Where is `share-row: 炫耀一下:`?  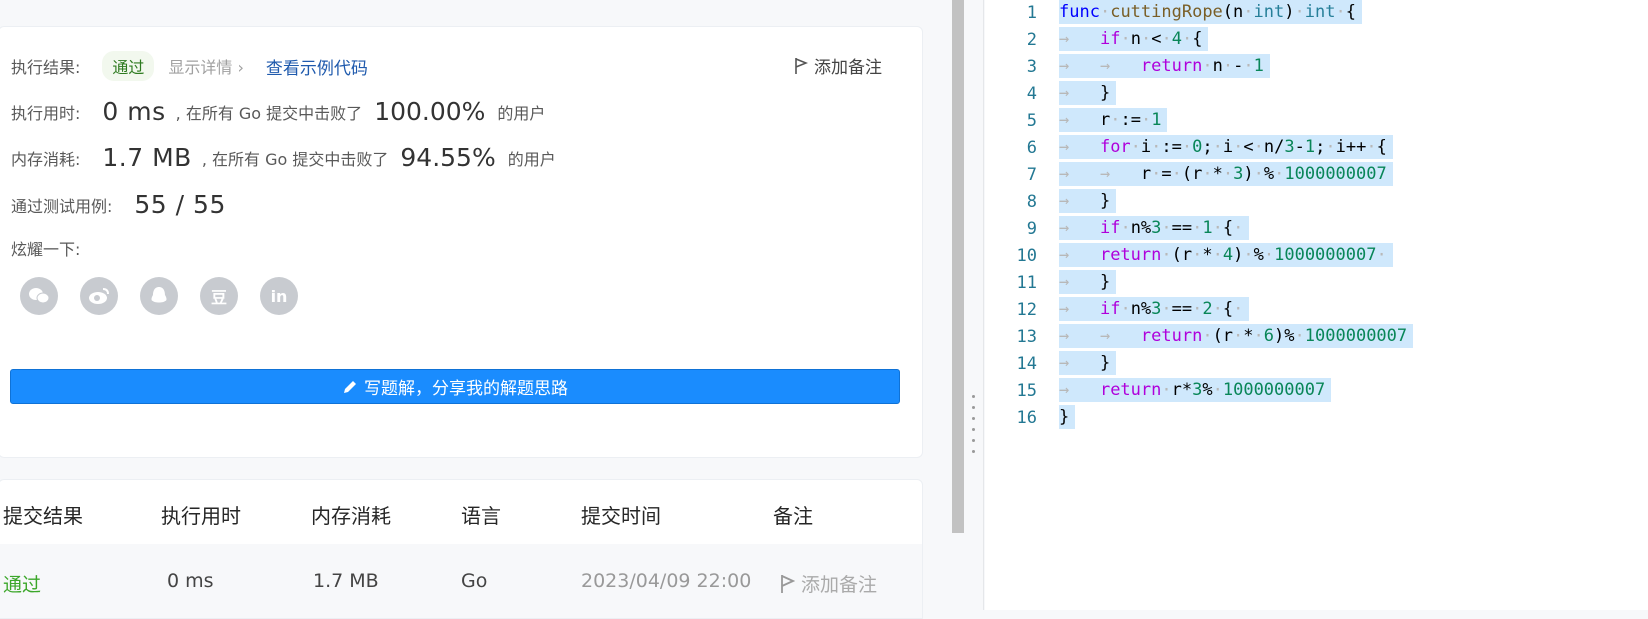
share-row: 炫耀一下: is located at coordinates (45, 248).